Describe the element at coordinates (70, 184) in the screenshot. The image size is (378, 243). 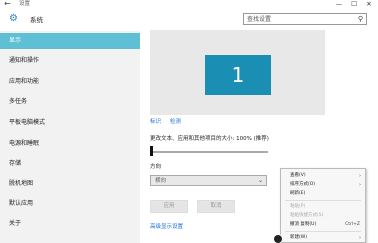
I see `sidebar-item-offline-maps: 脱机地图` at that location.